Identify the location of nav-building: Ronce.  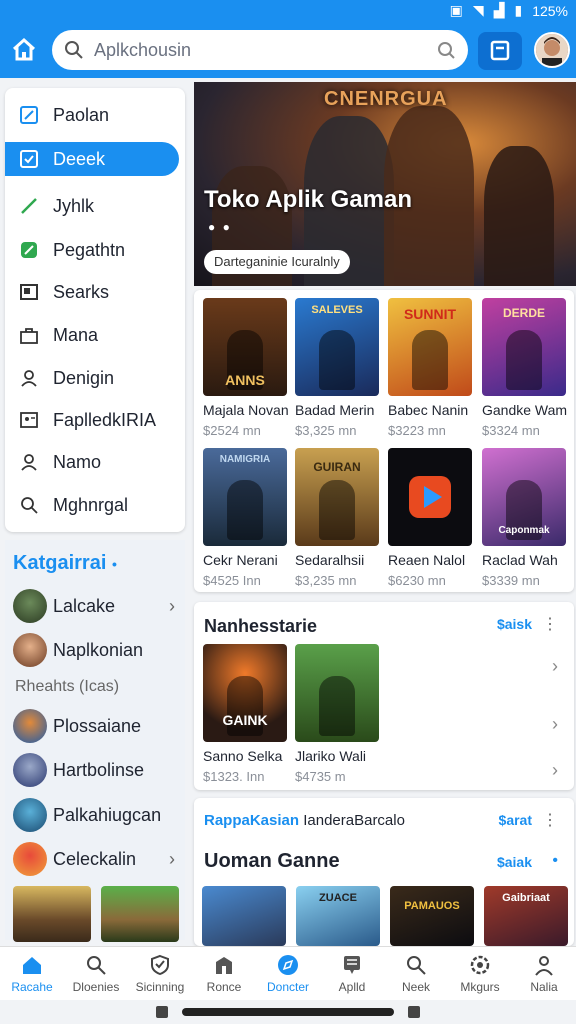
(224, 973).